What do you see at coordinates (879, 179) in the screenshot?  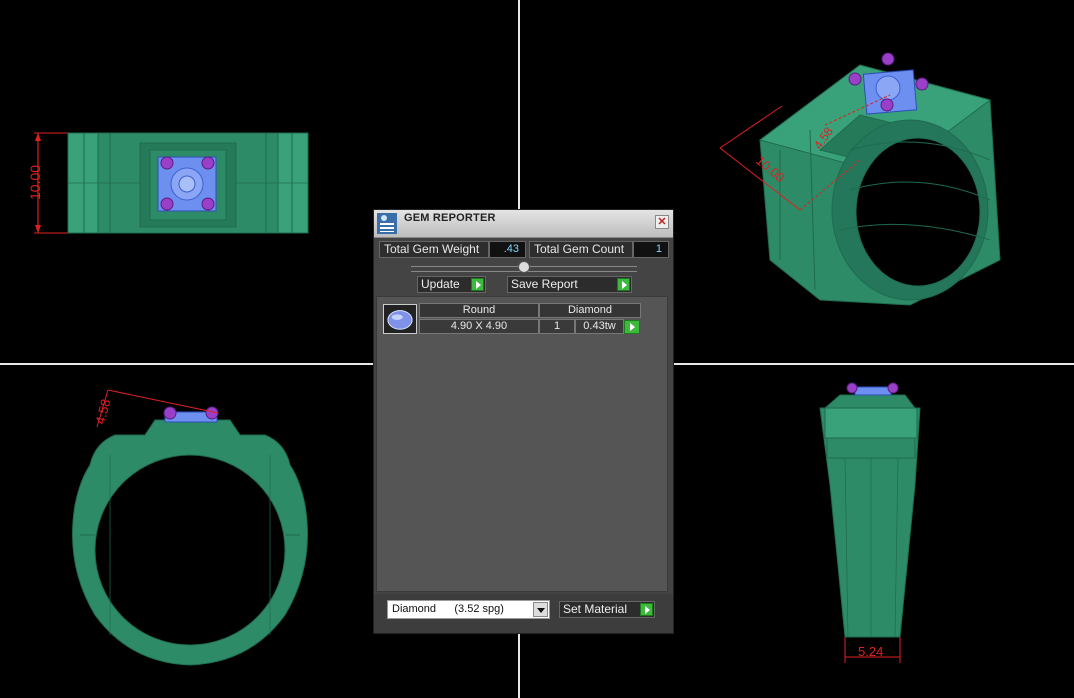 I see `ring-perspective-view` at bounding box center [879, 179].